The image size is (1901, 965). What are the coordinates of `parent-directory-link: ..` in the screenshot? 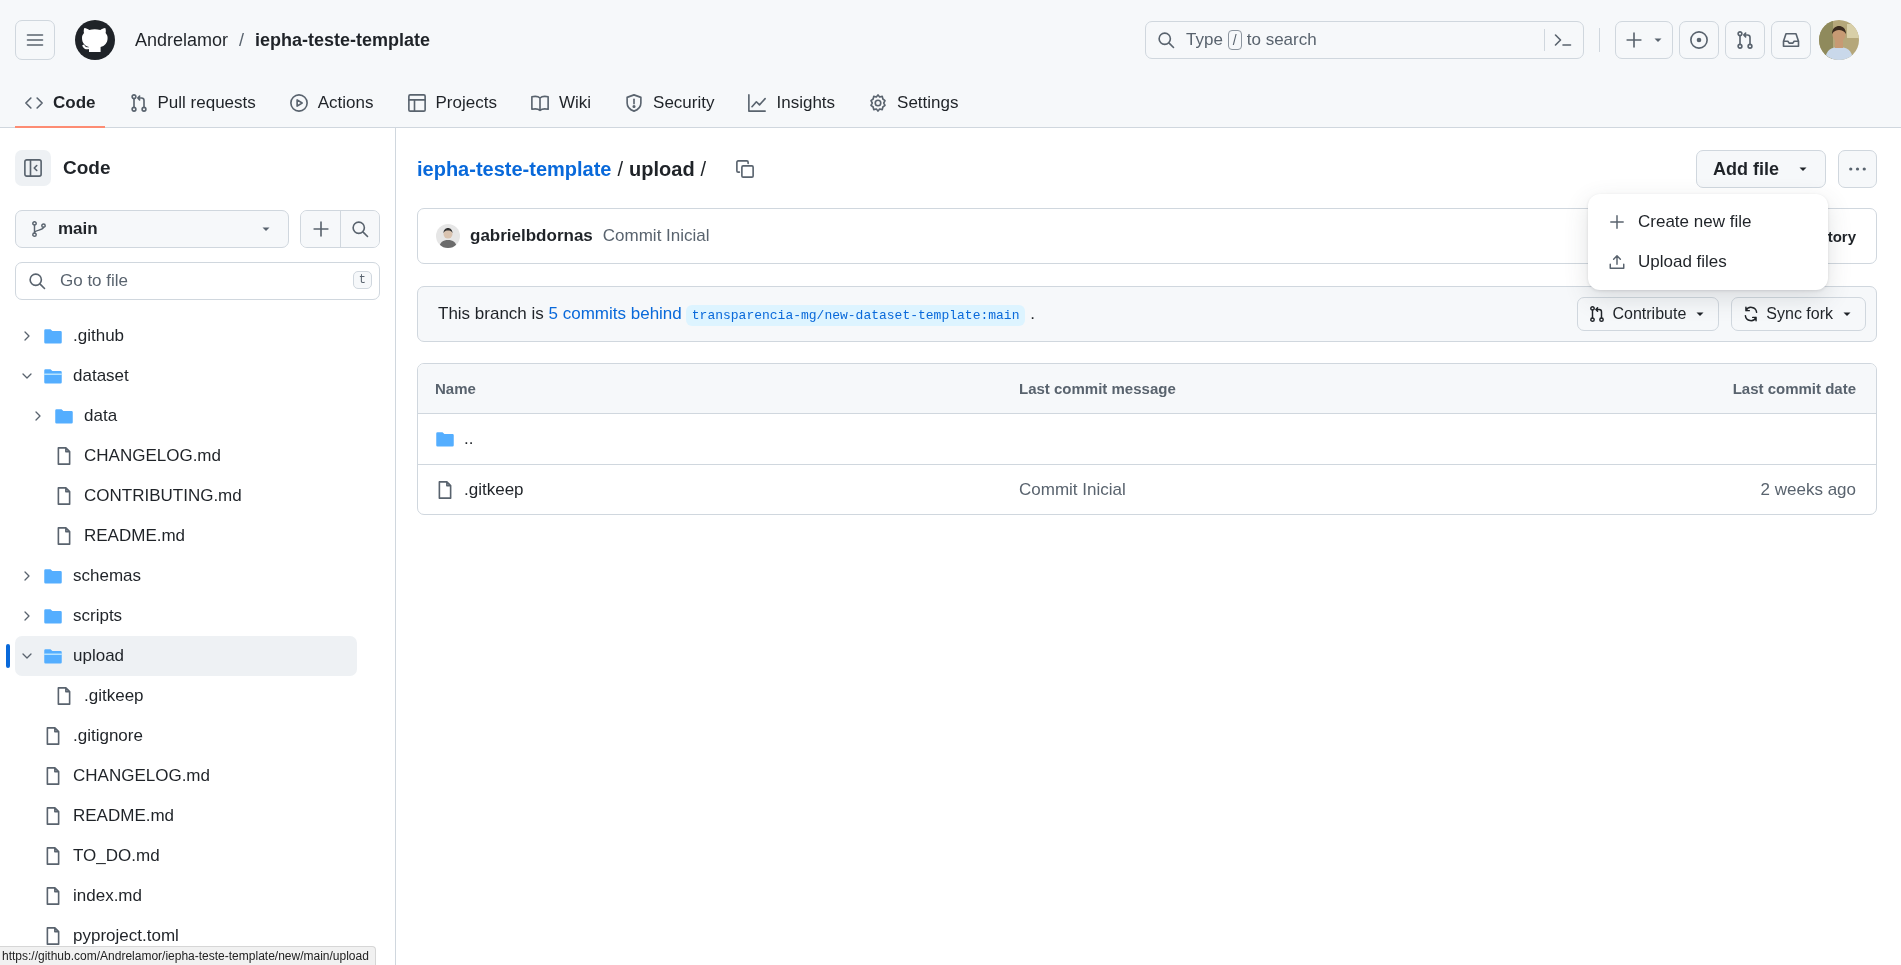 It's located at (469, 439).